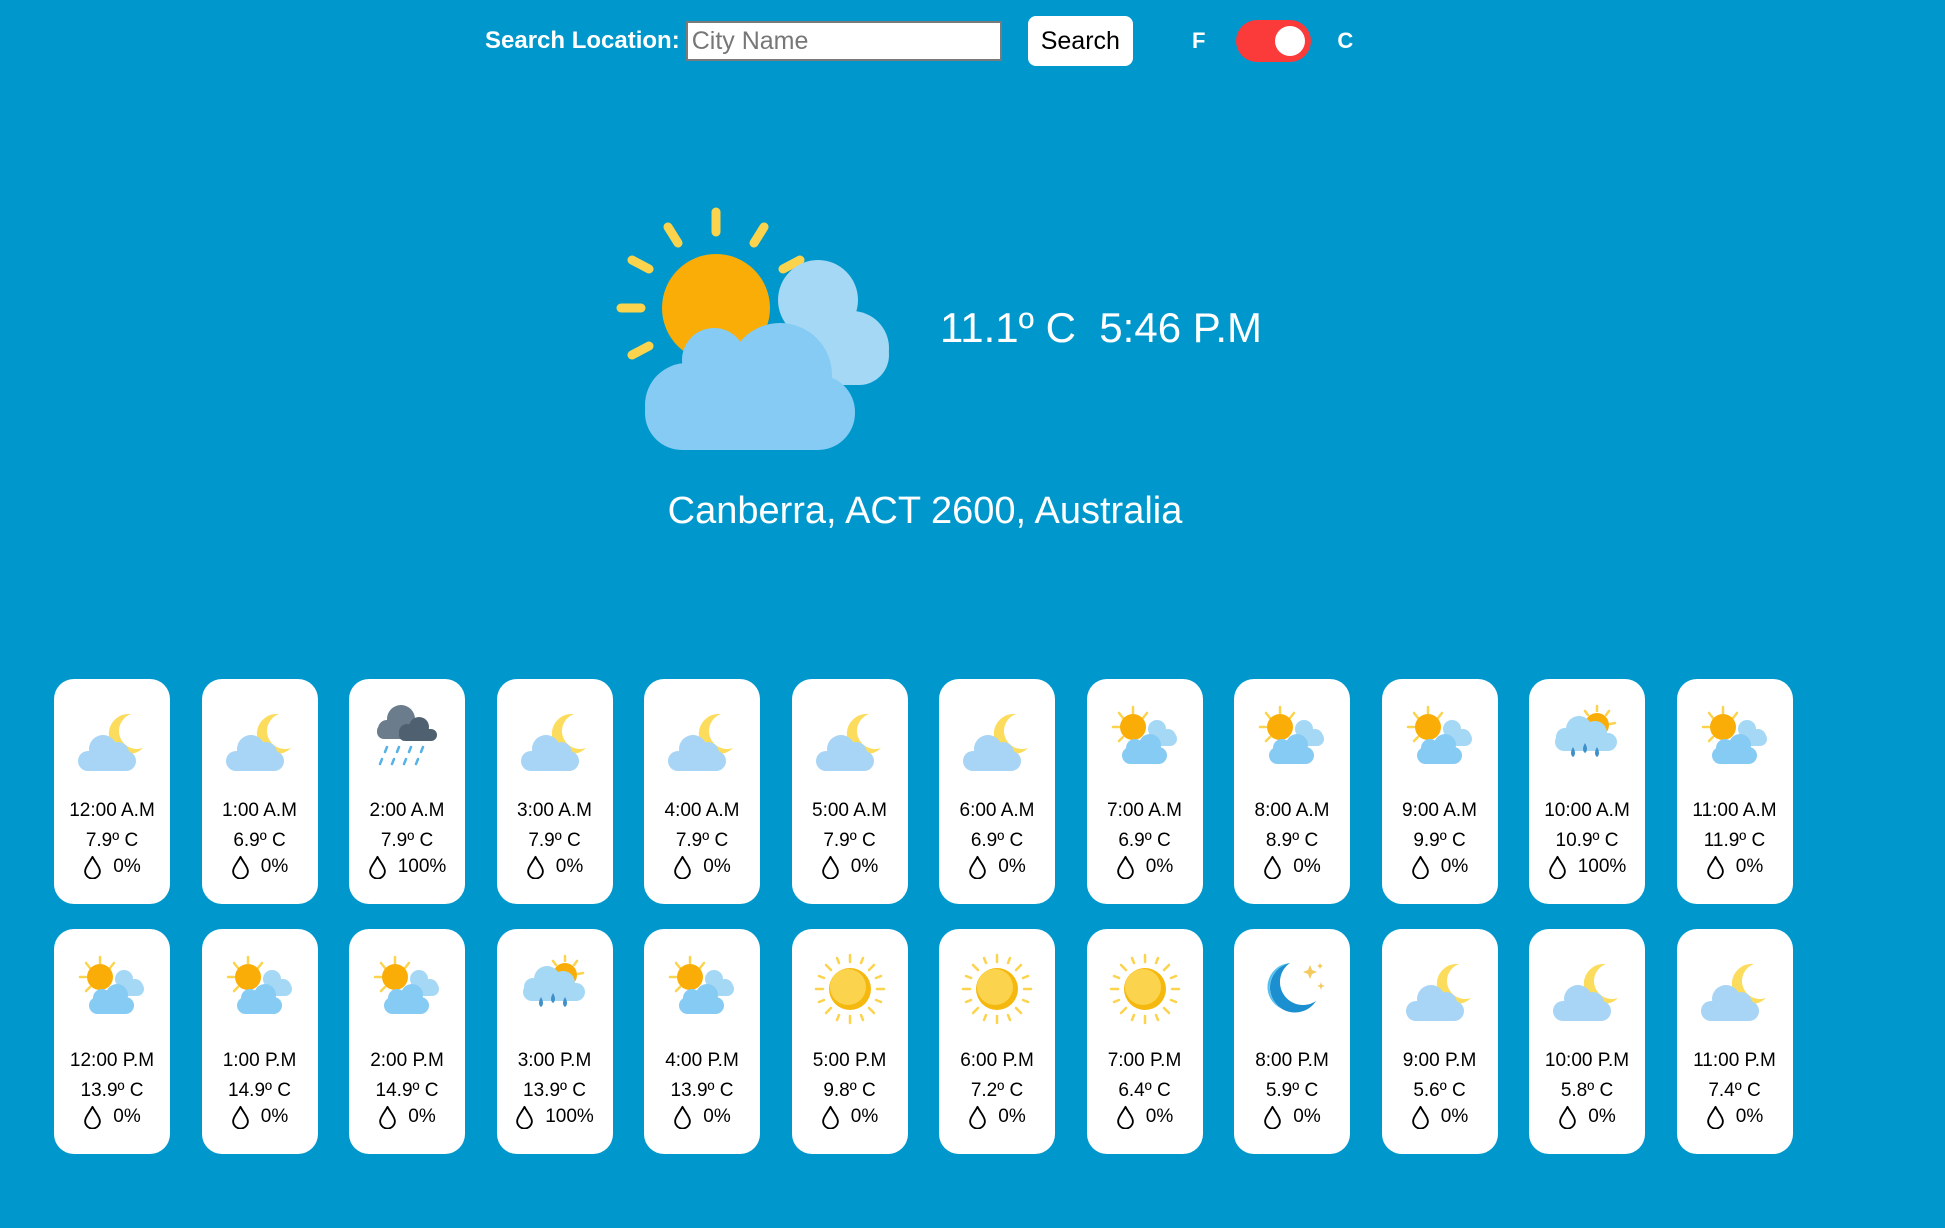  Describe the element at coordinates (1587, 1090) in the screenshot. I see `hour-temperature: 5.8º C` at that location.